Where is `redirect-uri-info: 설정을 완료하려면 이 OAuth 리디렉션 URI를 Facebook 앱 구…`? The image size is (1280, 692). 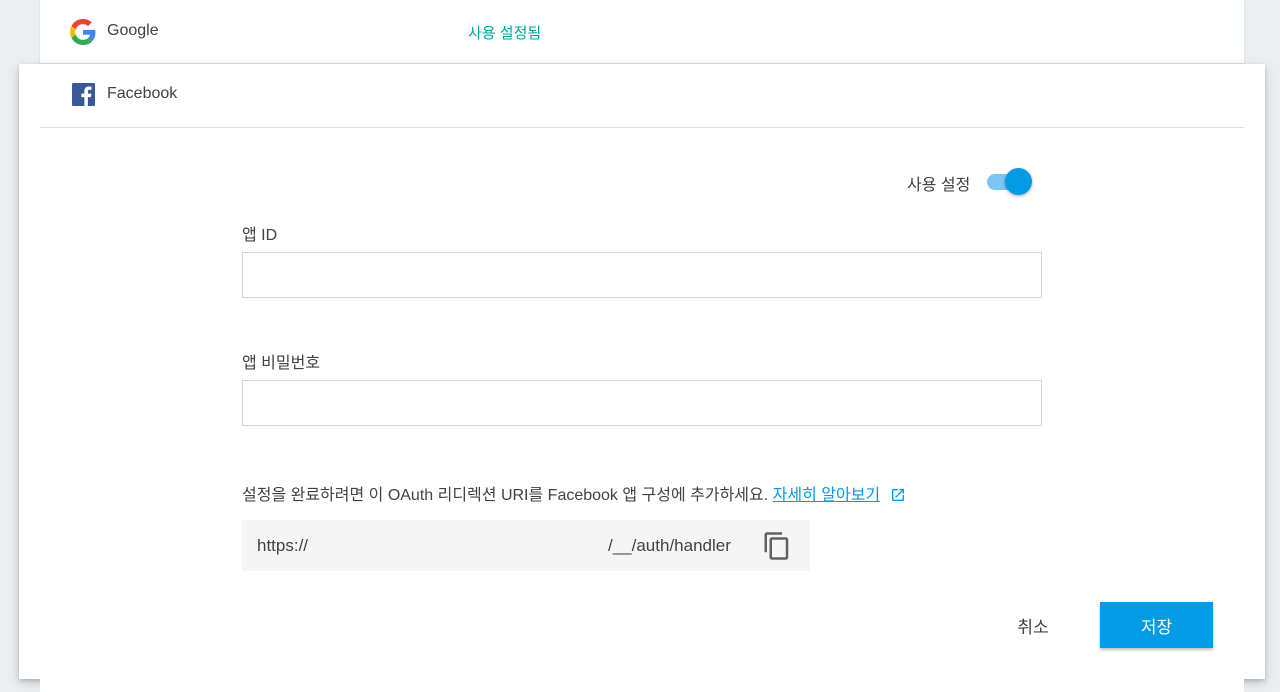
redirect-uri-info: 설정을 완료하려면 이 OAuth 리디렉션 URI를 Facebook 앱 구… is located at coordinates (574, 493).